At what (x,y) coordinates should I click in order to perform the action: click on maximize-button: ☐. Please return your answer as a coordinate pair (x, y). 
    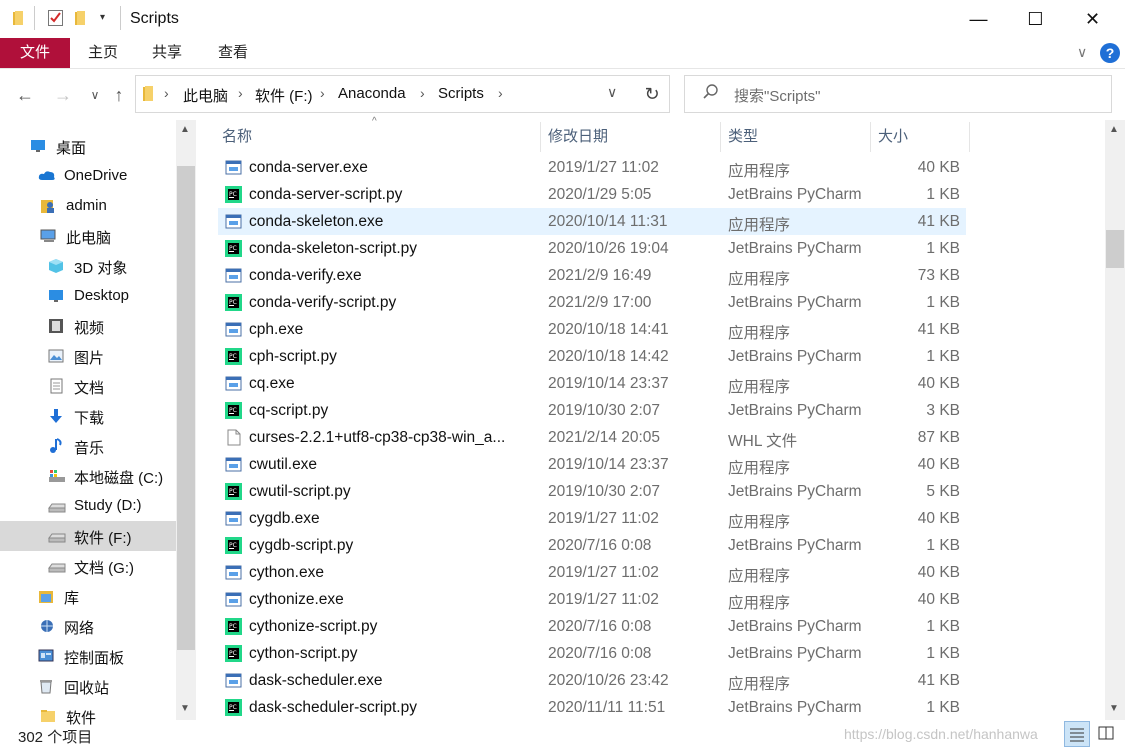
    Looking at the image, I should click on (1035, 19).